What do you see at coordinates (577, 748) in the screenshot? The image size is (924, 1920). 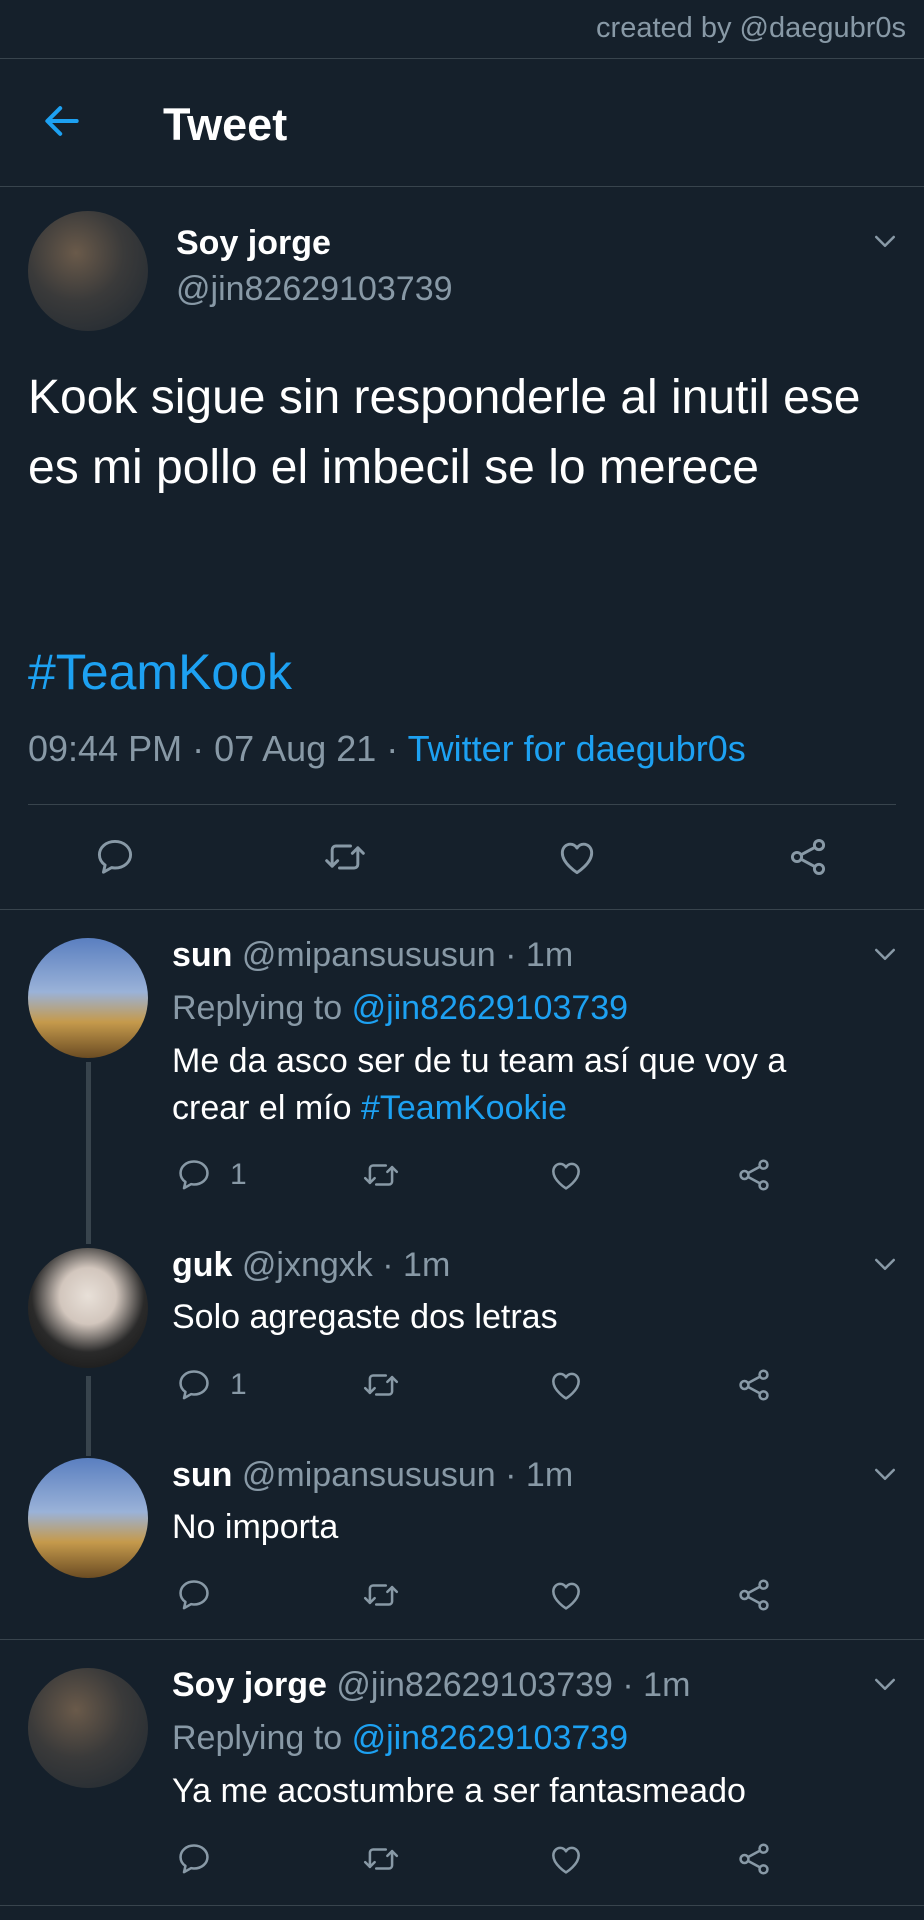 I see `tweet-source: Twitter for daegubr0s` at bounding box center [577, 748].